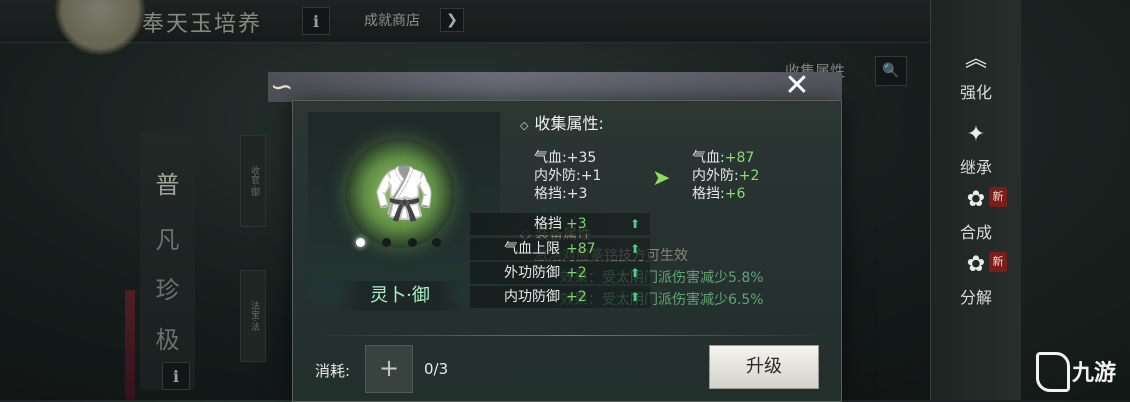  What do you see at coordinates (560, 297) in the screenshot?
I see `overlay-stat-row: 内功防御 +2 ⬆` at bounding box center [560, 297].